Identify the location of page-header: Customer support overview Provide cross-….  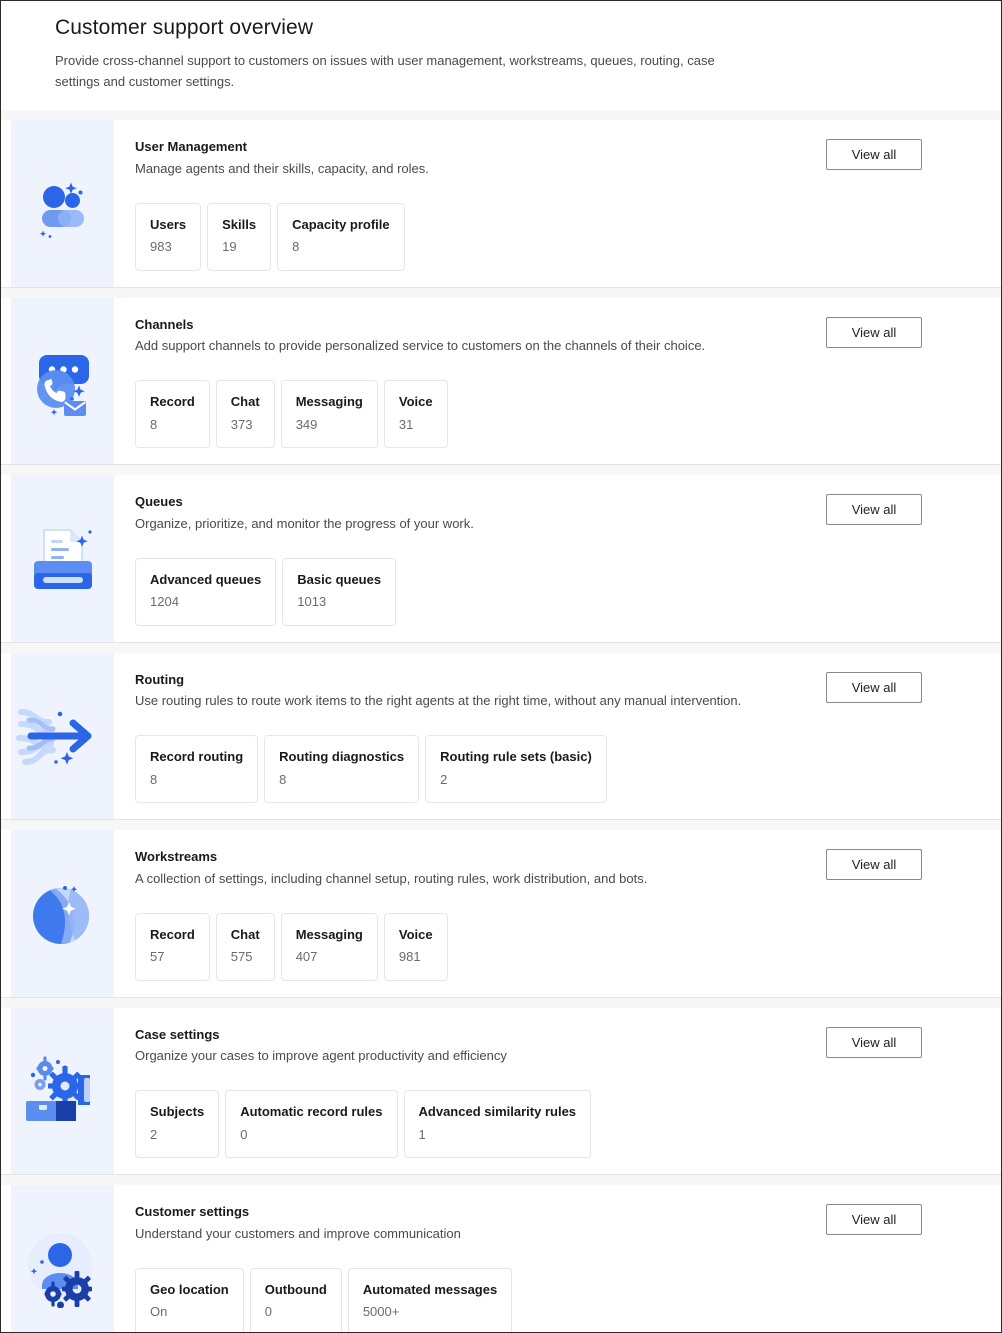
(501, 56).